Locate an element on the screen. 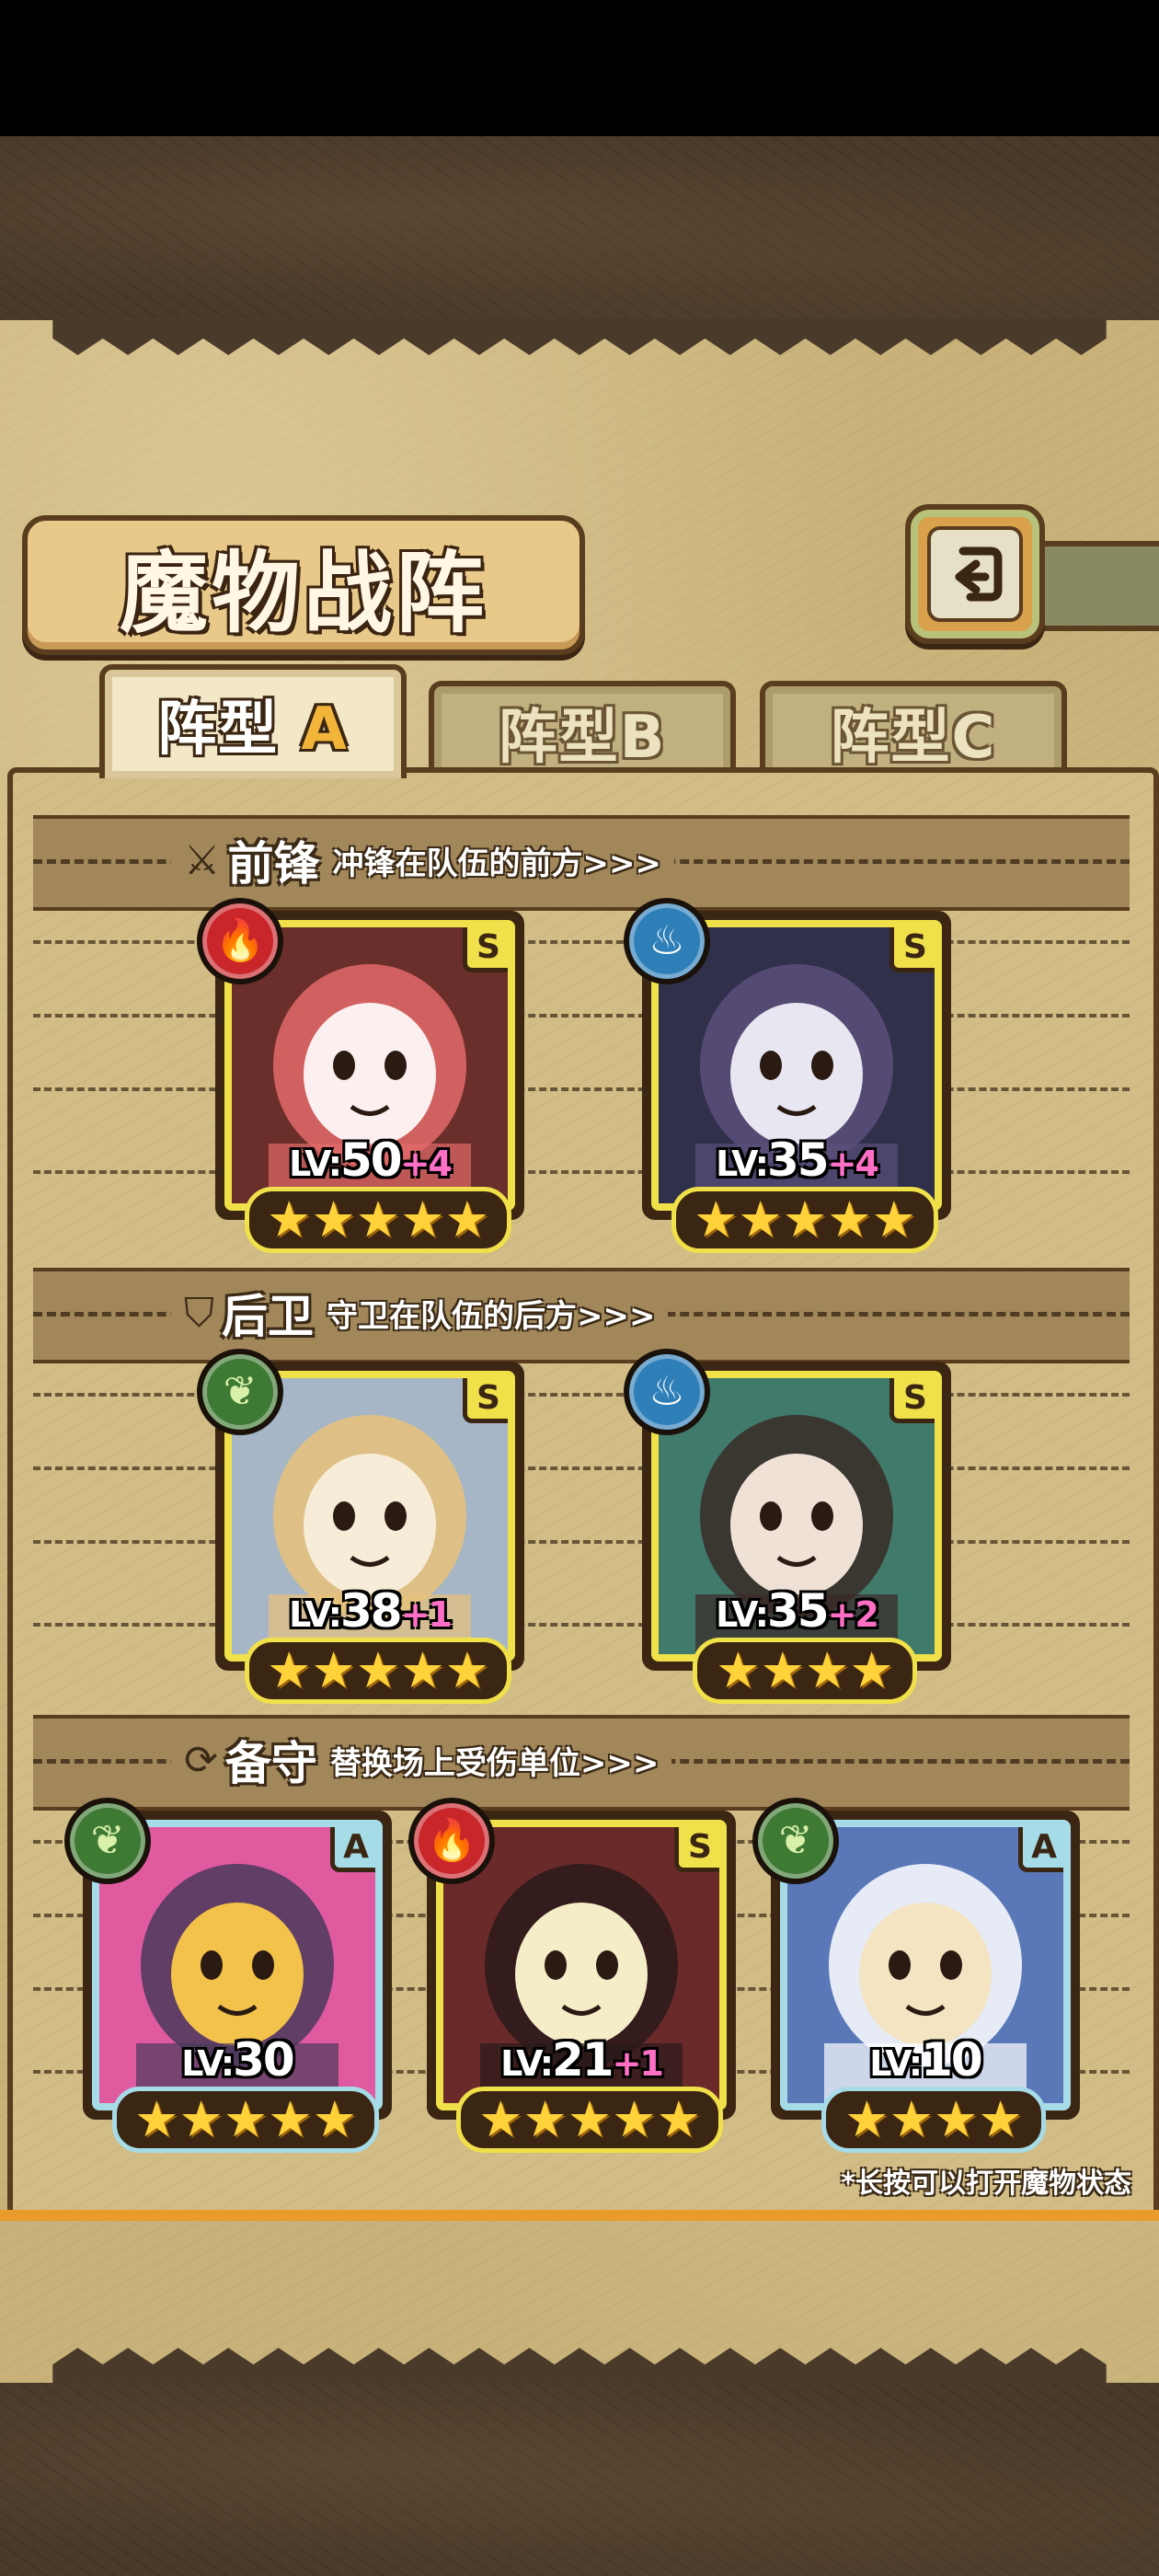 The image size is (1159, 2576). level-label: LV:21+1 is located at coordinates (581, 2060).